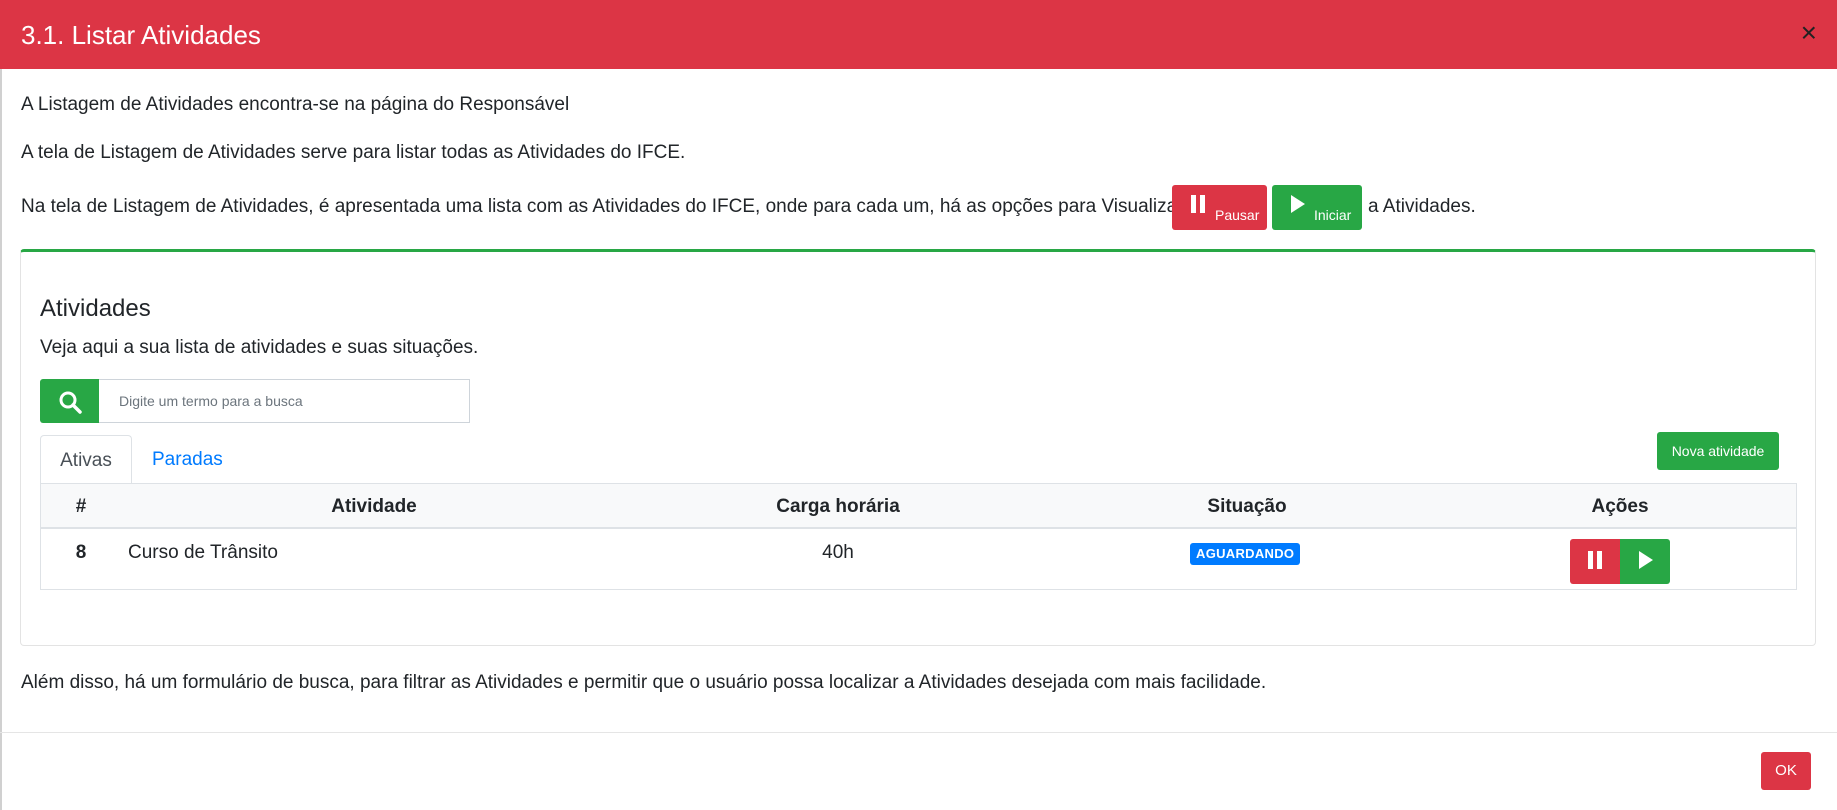 Image resolution: width=1837 pixels, height=810 pixels. I want to click on search-icon, so click(70, 402).